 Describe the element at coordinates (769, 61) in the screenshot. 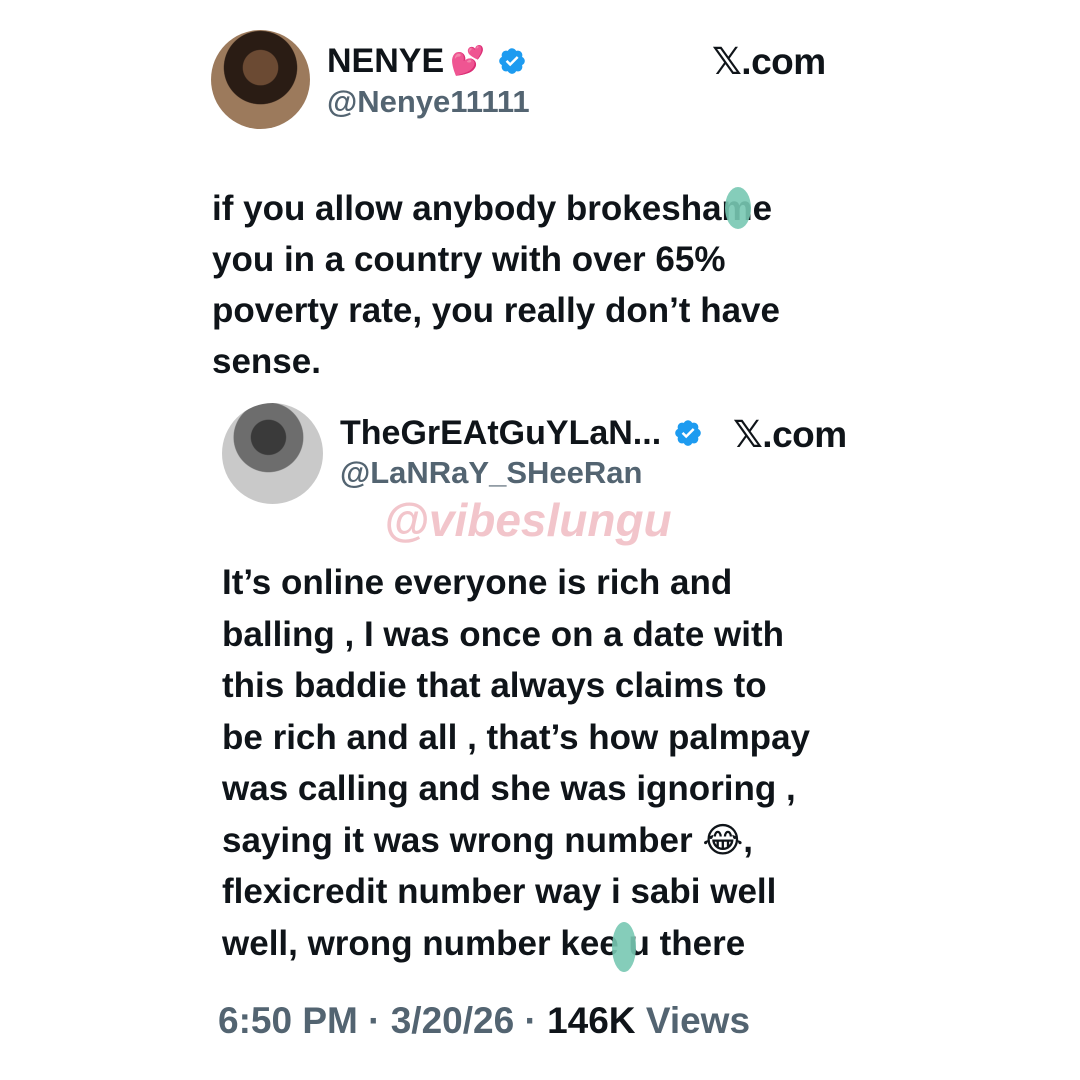

I see `source-label: 𝕏.com` at that location.